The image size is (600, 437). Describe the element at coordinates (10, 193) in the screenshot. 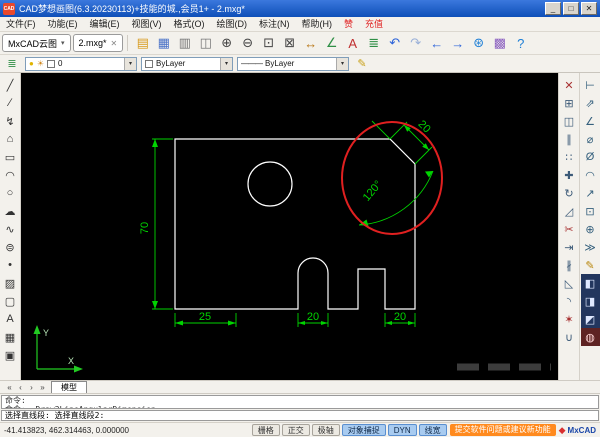

I see `circle-icon: ○` at that location.